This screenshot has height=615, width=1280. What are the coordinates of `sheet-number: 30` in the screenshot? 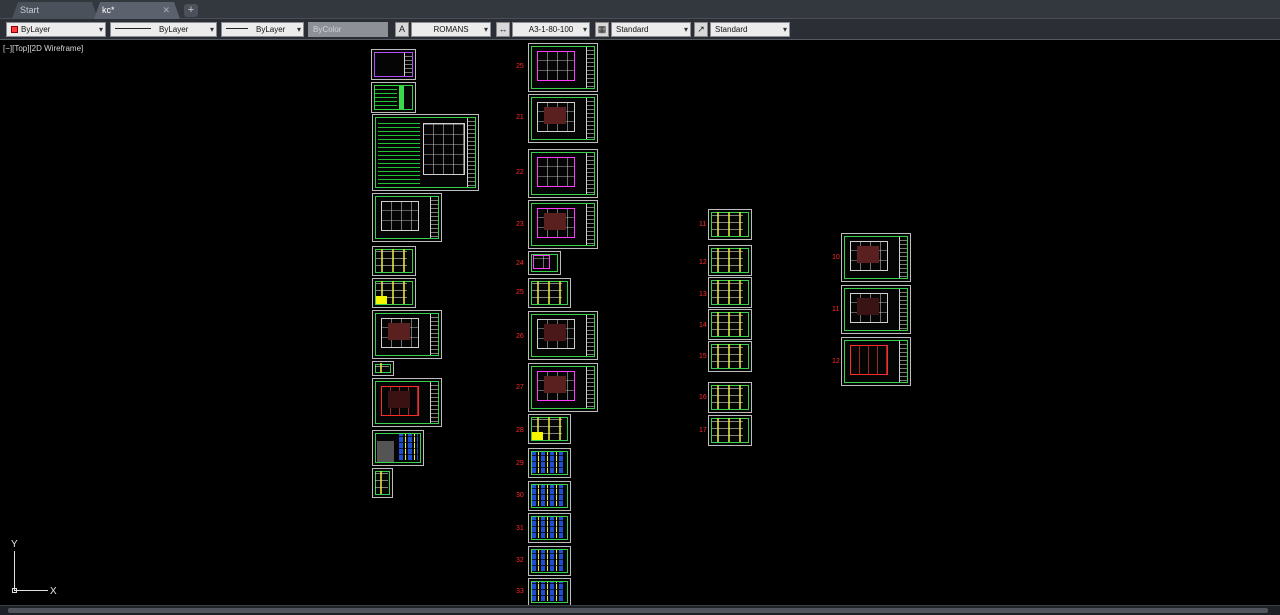 It's located at (520, 495).